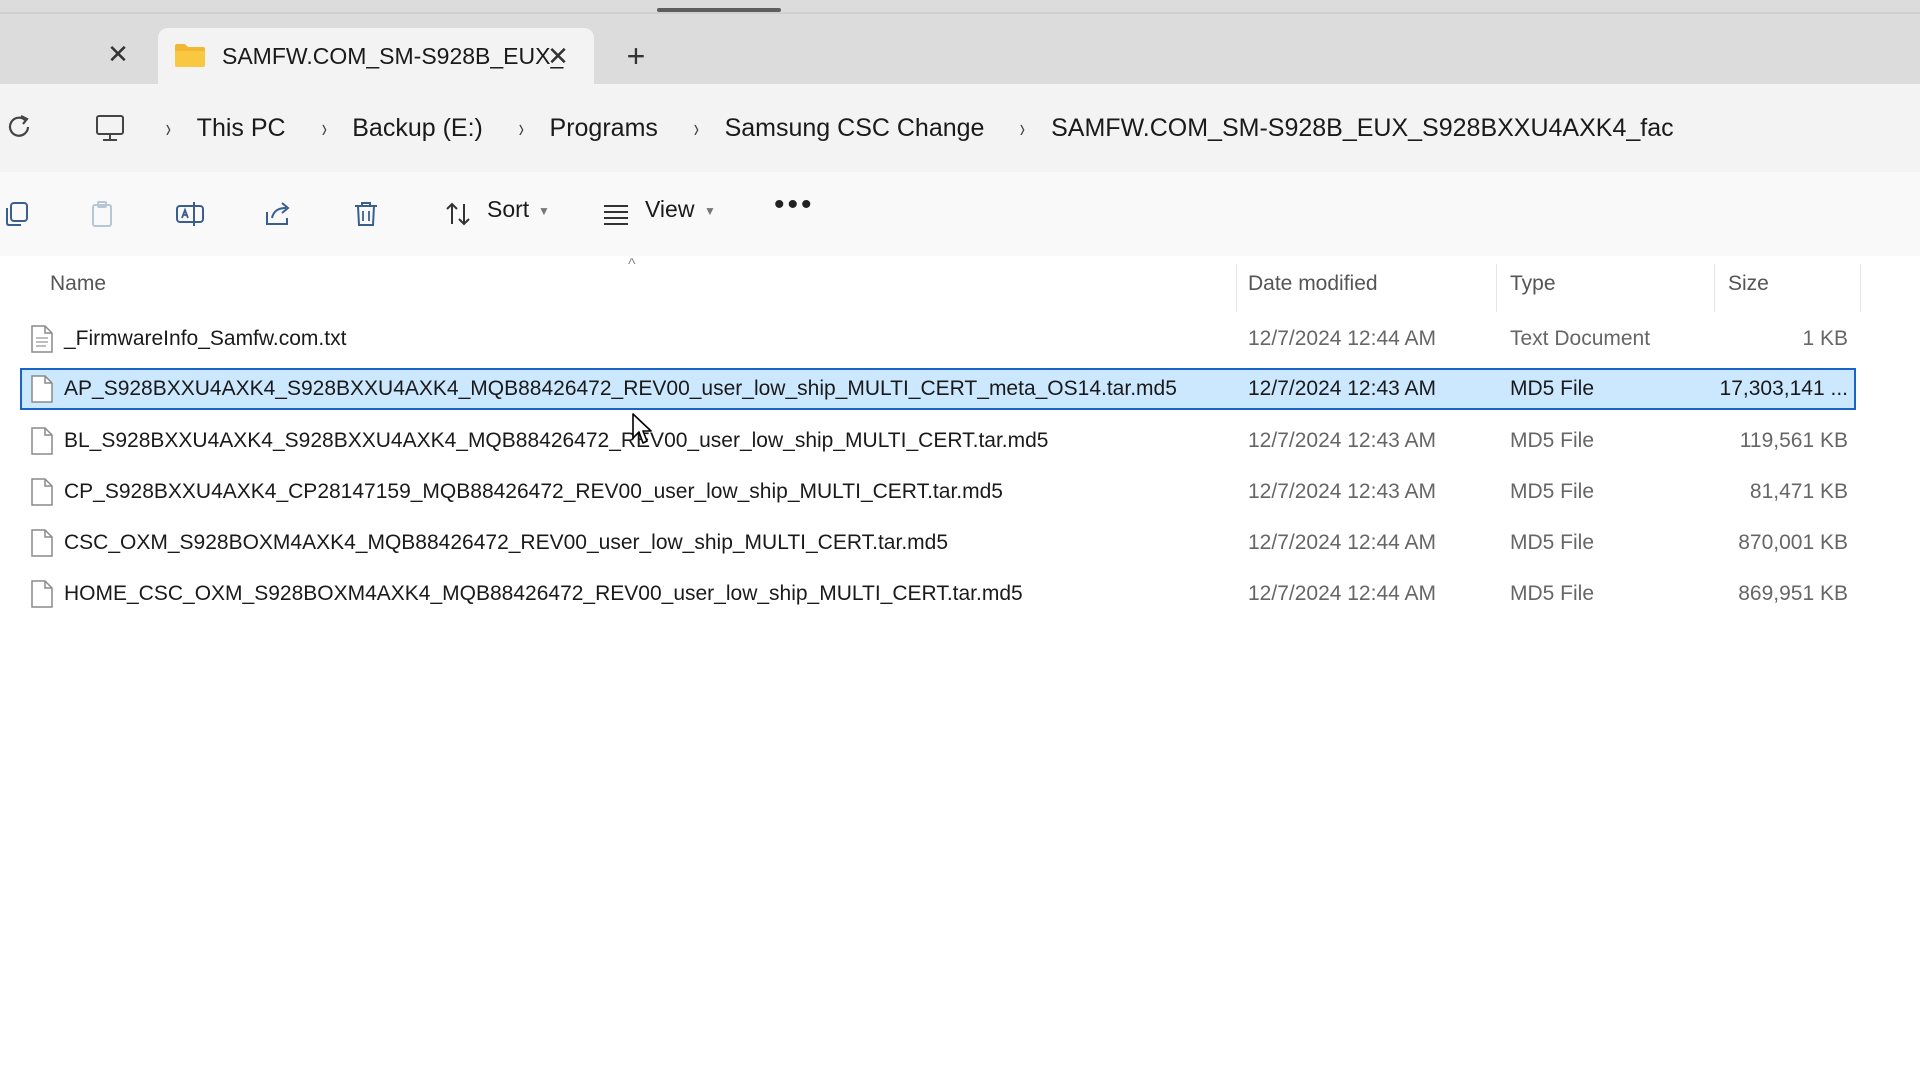  Describe the element at coordinates (205, 338) in the screenshot. I see `file-name: _FirmwareInfo_Samfw.com.txt` at that location.